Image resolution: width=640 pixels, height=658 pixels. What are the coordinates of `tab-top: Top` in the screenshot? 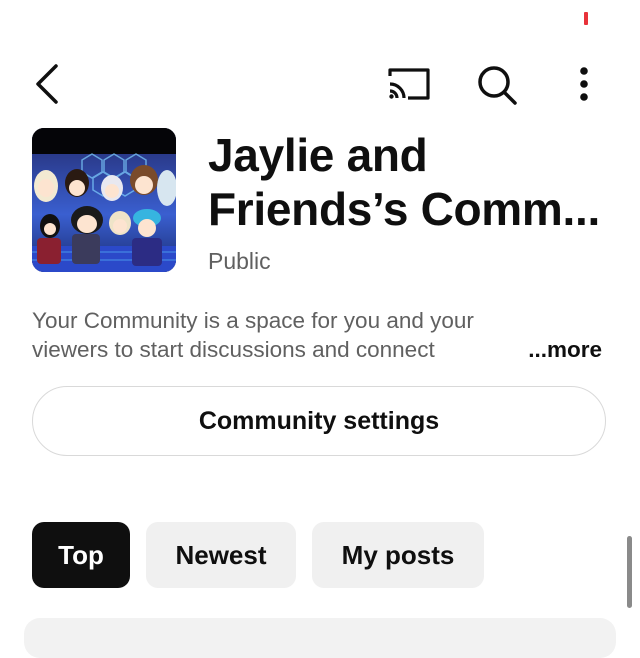 It's located at (81, 555).